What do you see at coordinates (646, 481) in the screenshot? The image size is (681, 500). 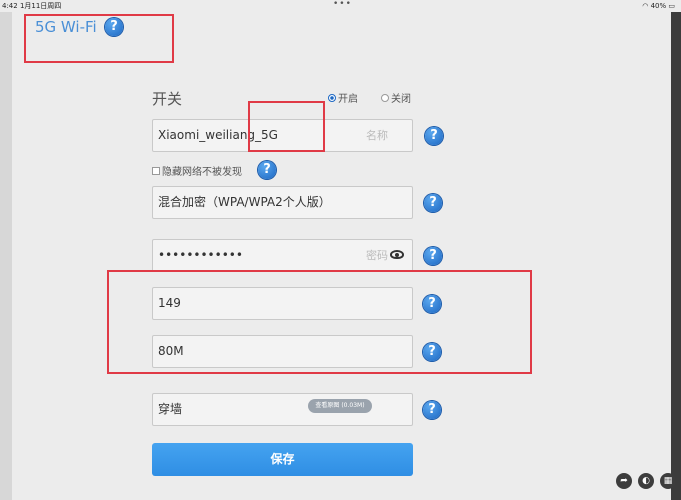 I see `reply-icon: ◐` at bounding box center [646, 481].